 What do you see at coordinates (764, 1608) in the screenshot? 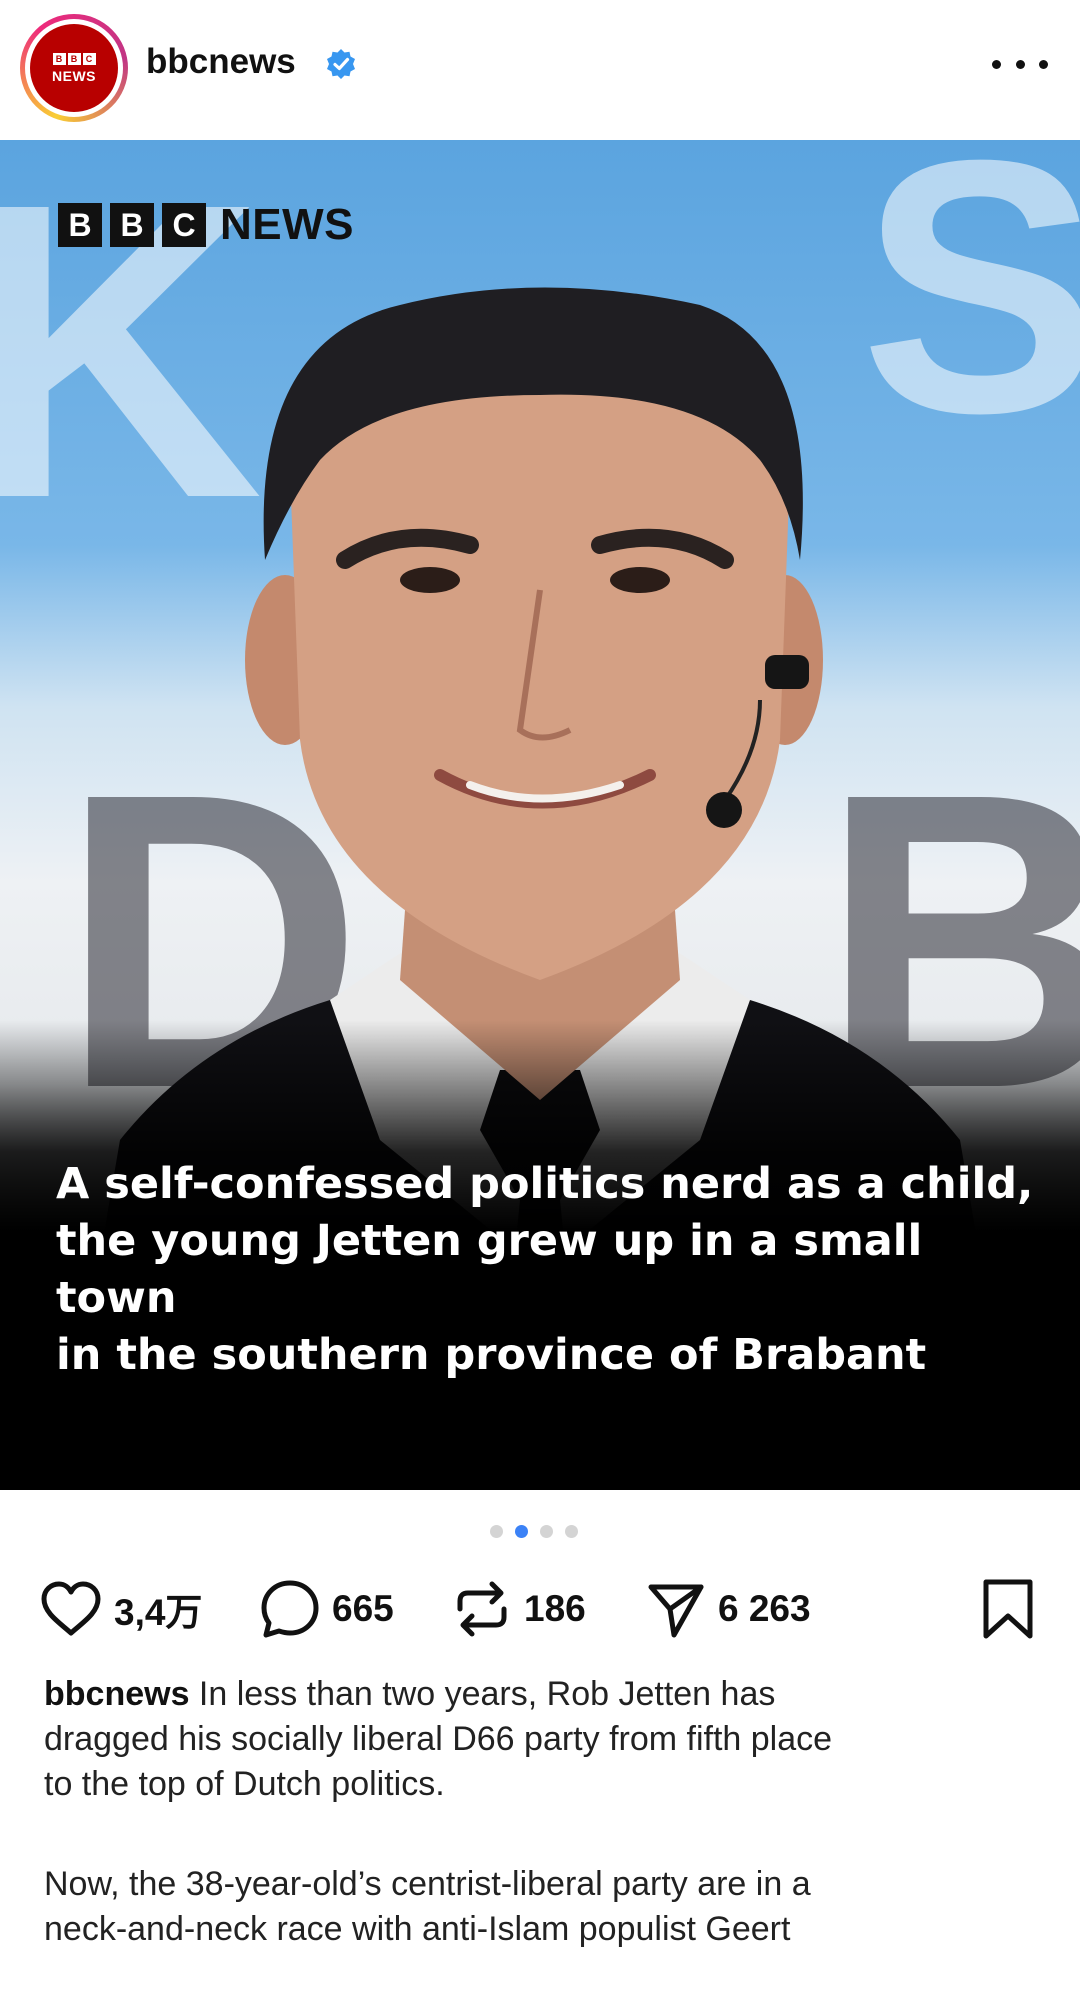
I see `share-count: 6 263` at bounding box center [764, 1608].